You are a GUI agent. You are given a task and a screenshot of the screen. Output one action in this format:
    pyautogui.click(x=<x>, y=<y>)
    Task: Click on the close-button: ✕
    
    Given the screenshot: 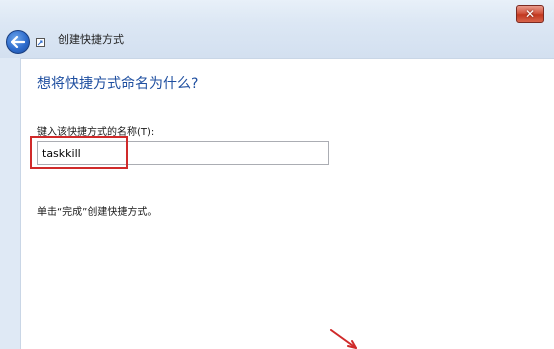 What is the action you would take?
    pyautogui.click(x=530, y=14)
    